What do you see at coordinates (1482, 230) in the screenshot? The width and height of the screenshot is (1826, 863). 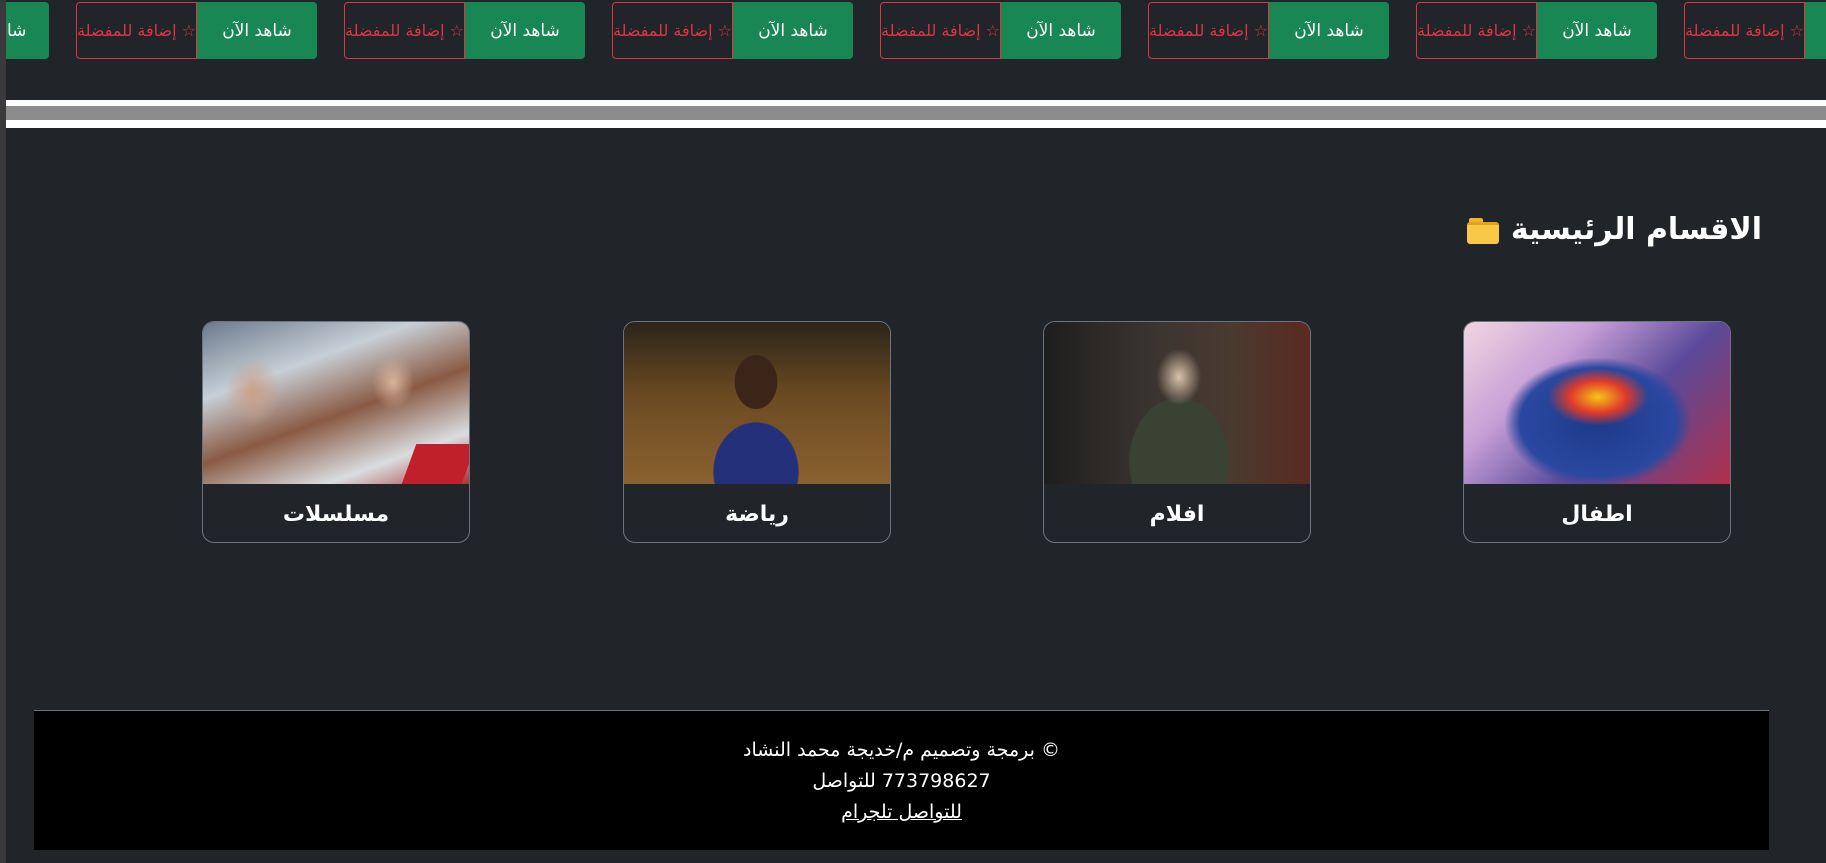 I see `folder-icon` at bounding box center [1482, 230].